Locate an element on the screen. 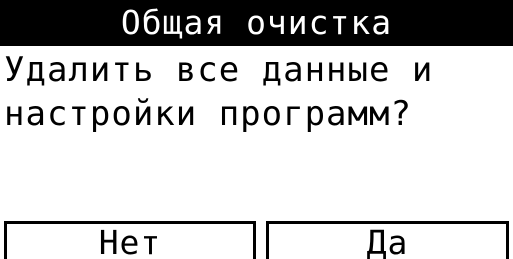 The image size is (513, 259). no-button-label: Нет is located at coordinates (130, 241).